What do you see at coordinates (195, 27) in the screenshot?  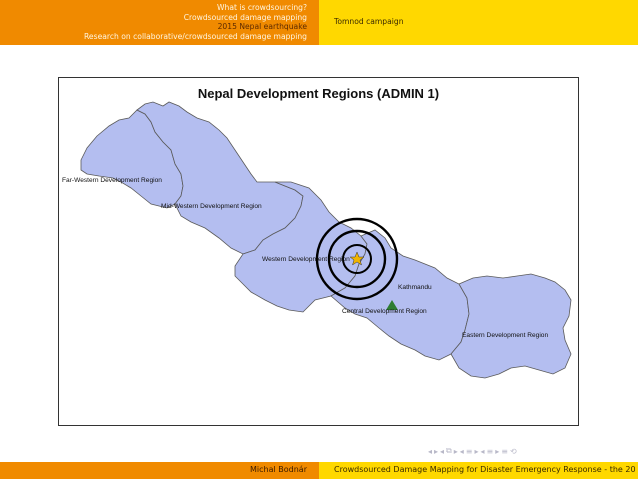 I see `nav-section-nepal-earthquake: 2015 Nepal earthquake` at bounding box center [195, 27].